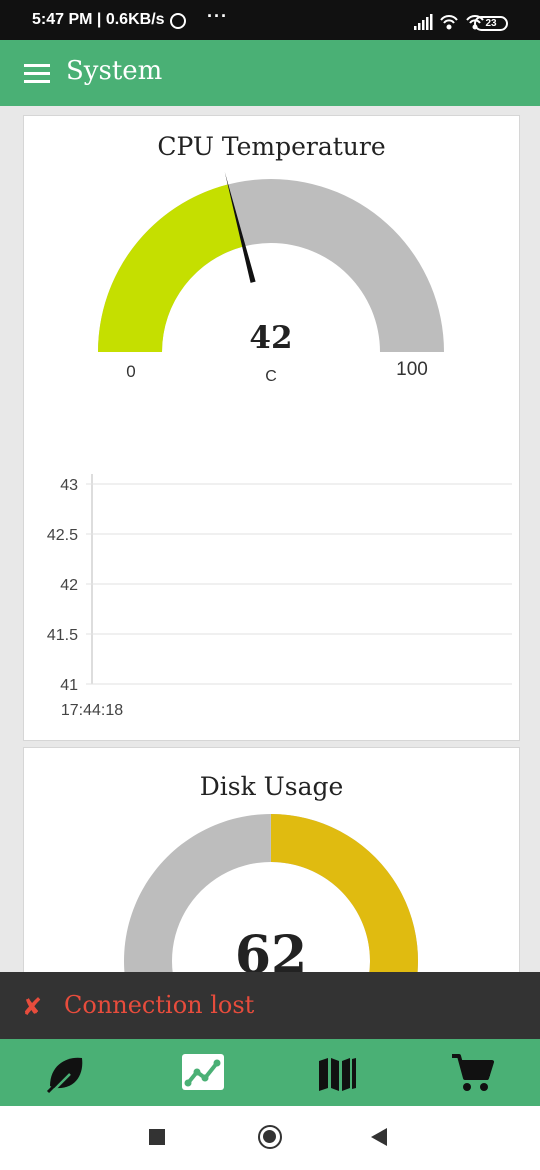 The image size is (540, 1170). Describe the element at coordinates (337, 1073) in the screenshot. I see `map-icon` at that location.